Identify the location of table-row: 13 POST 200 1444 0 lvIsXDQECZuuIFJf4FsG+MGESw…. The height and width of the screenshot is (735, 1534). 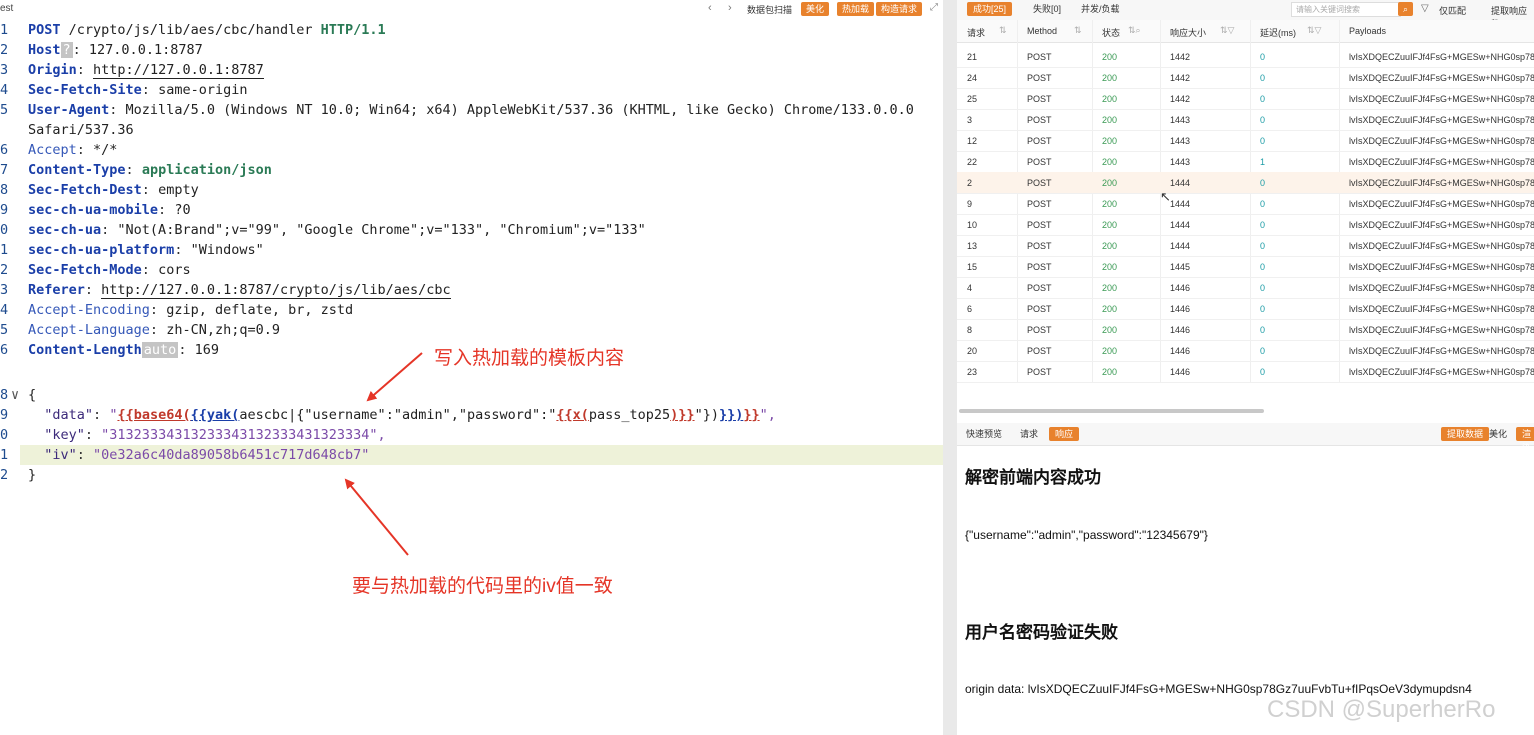
(1245, 246).